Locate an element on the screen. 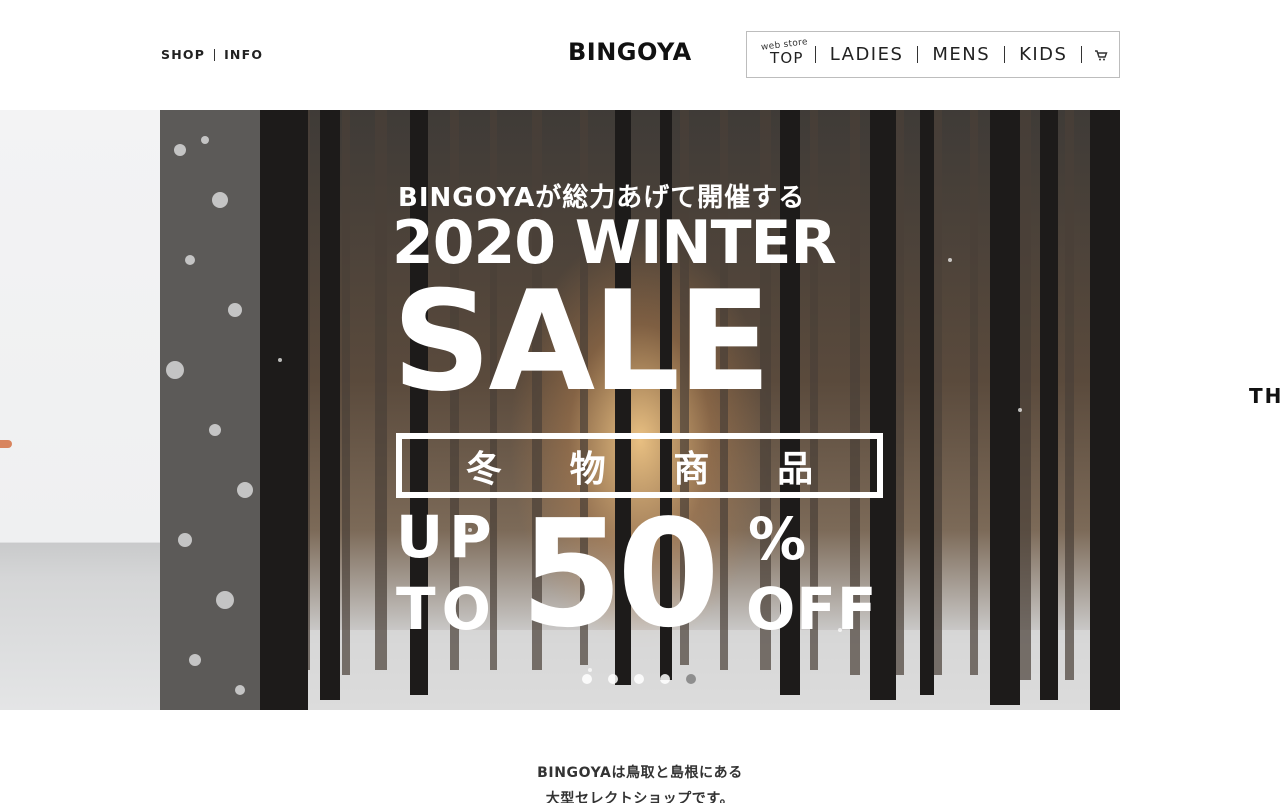 This screenshot has height=803, width=1280. sale-title: SALE is located at coordinates (581, 341).